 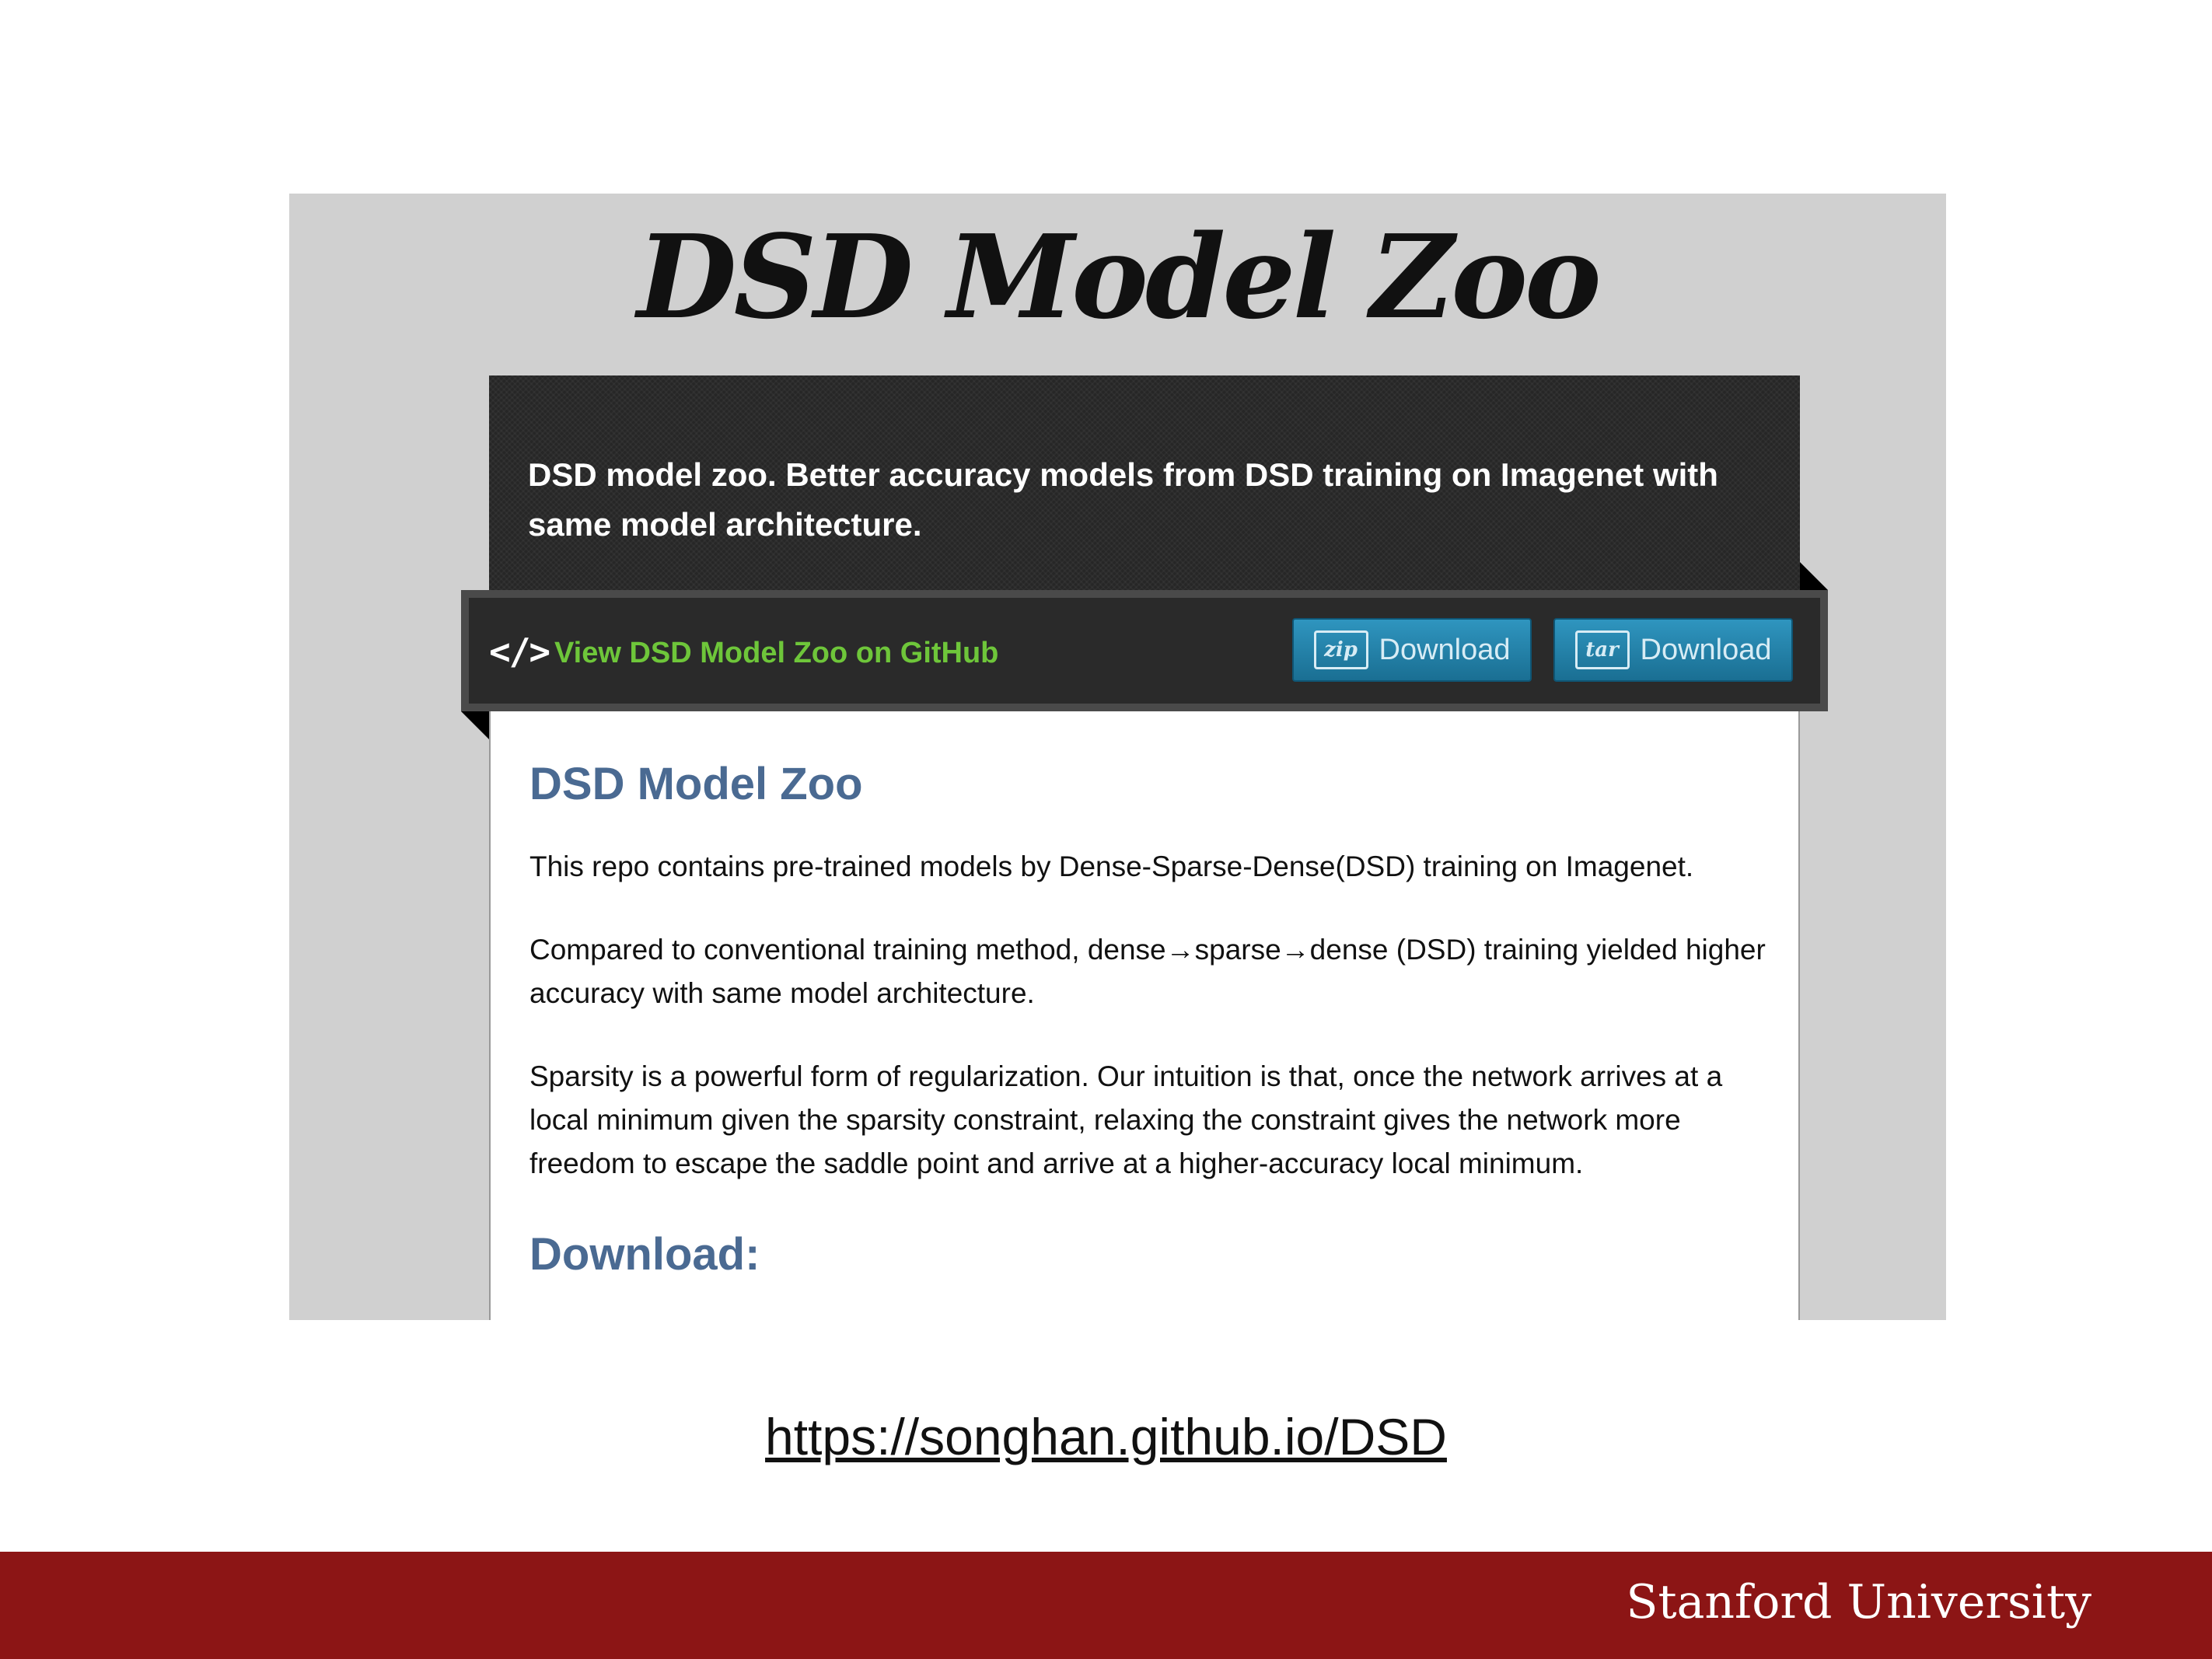 I want to click on ribbon-fold-left, so click(x=475, y=725).